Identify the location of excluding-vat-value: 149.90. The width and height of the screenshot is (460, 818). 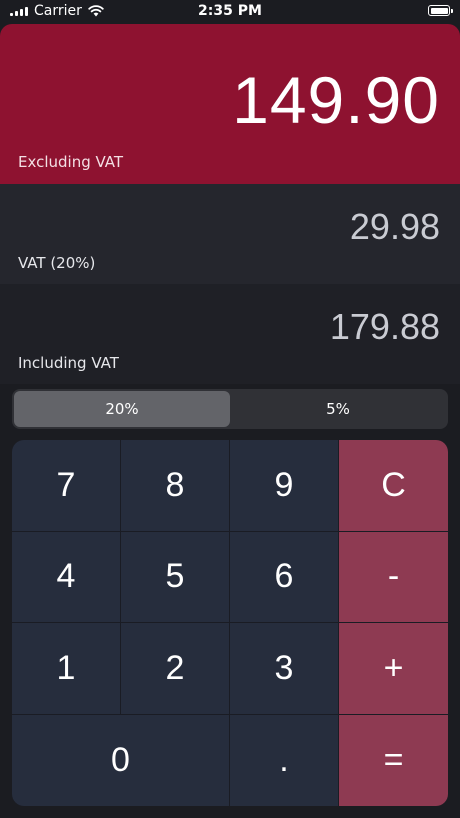
(336, 100).